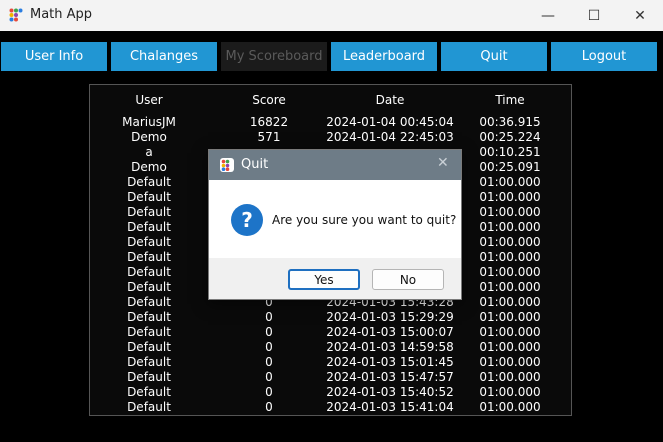 The width and height of the screenshot is (663, 442). I want to click on cell-date: 2024-01-03 14:59:58, so click(390, 347).